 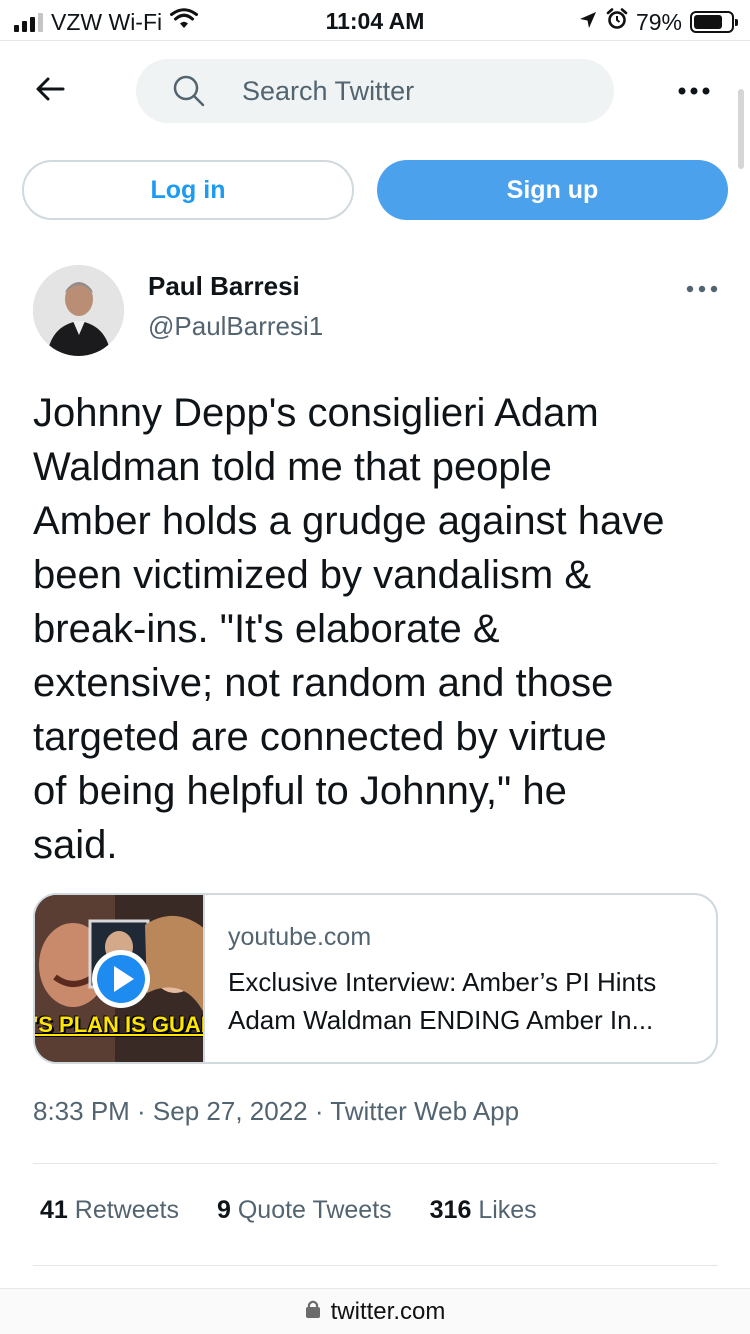 What do you see at coordinates (714, 22) in the screenshot?
I see `battery-icon` at bounding box center [714, 22].